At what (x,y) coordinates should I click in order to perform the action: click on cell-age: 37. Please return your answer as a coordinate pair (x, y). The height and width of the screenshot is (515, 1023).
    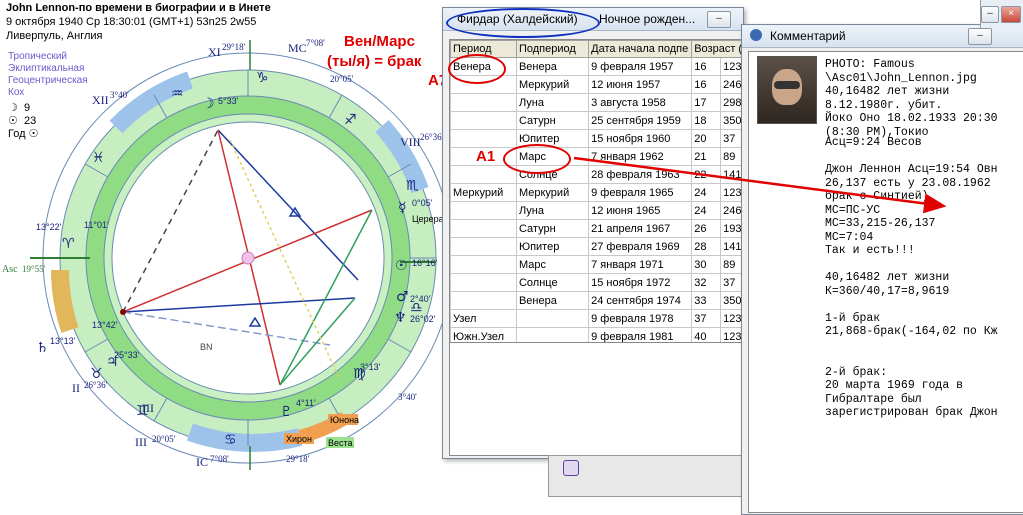
    Looking at the image, I should click on (706, 318).